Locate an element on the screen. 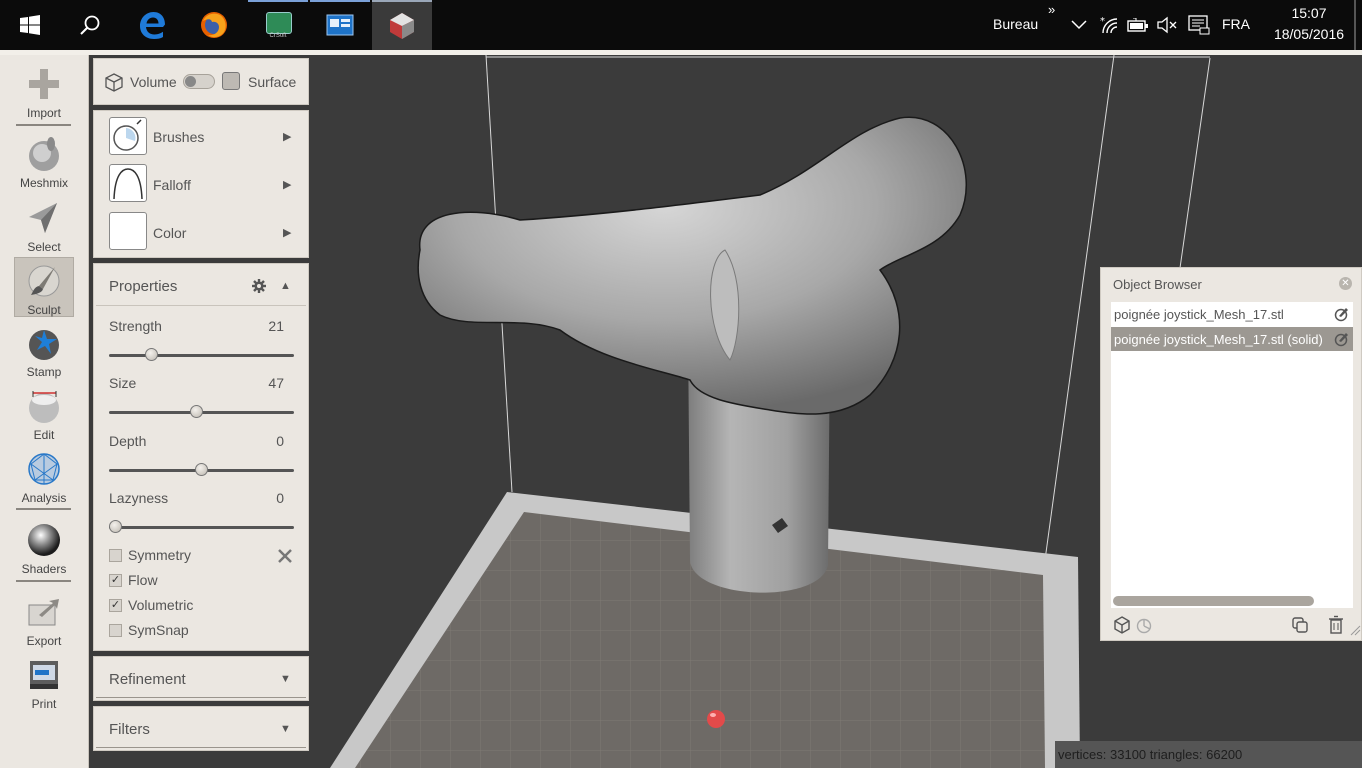 This screenshot has height=768, width=1362. symsnap-checkbox is located at coordinates (115, 630).